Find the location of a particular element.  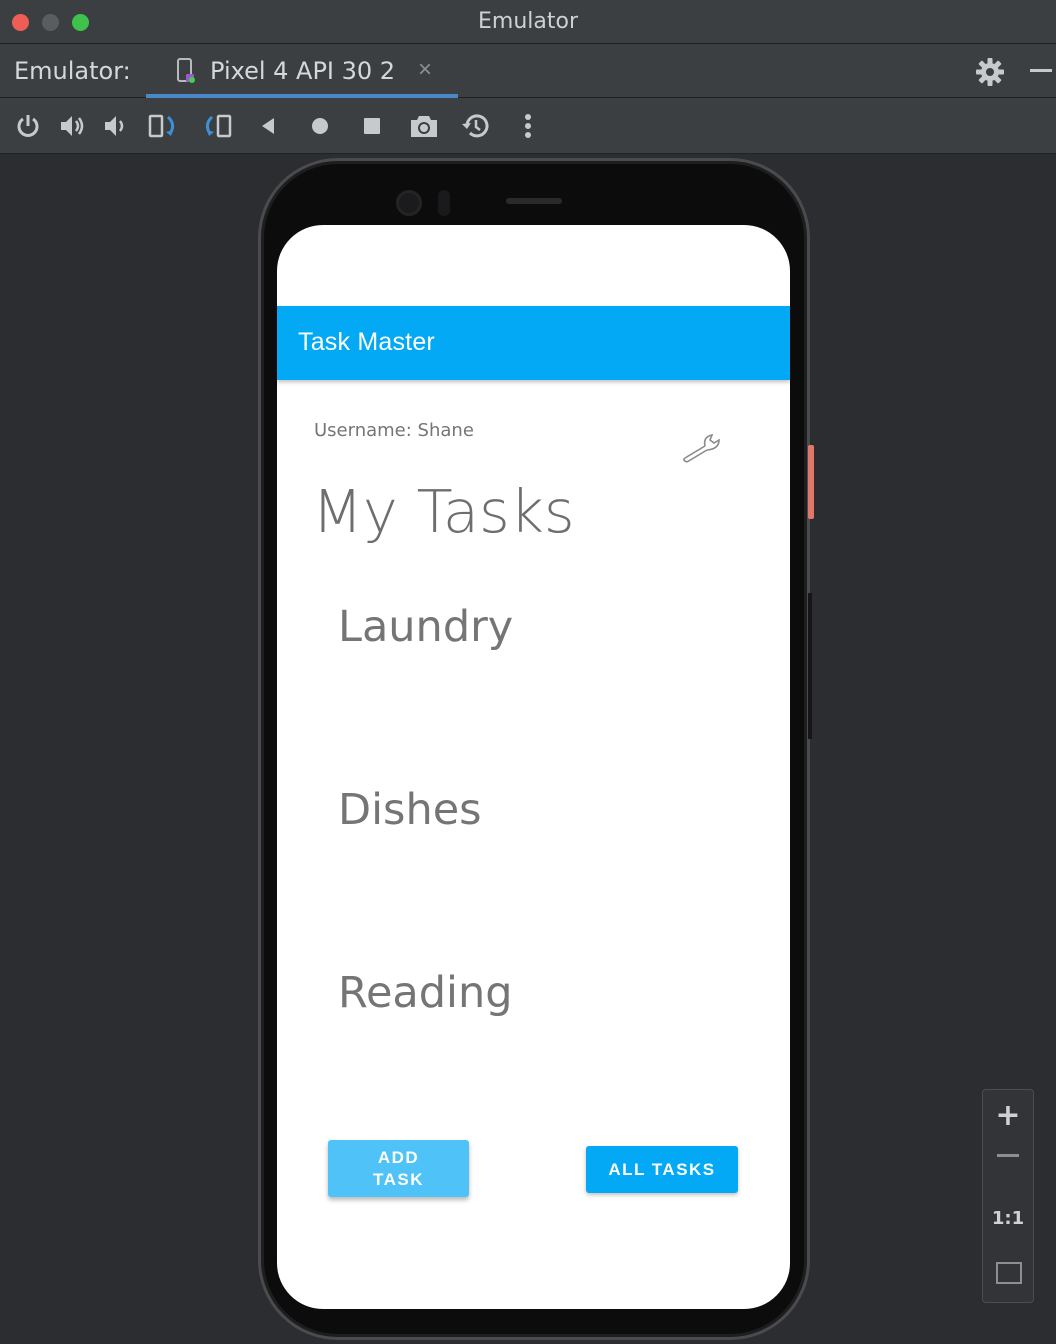

rotate-left-icon is located at coordinates (164, 126).